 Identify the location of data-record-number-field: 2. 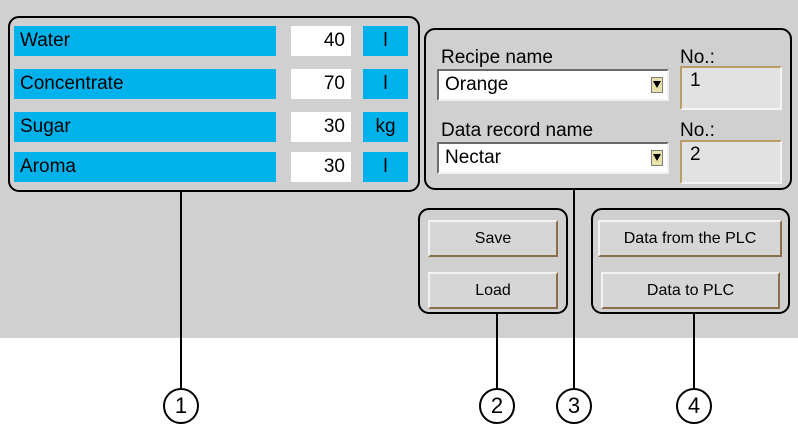
(731, 162).